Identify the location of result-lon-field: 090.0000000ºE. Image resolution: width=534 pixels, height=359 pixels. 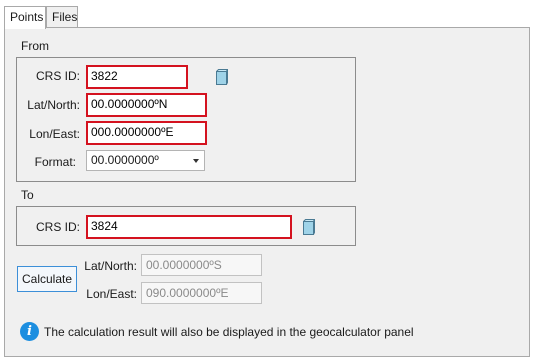
(201, 293).